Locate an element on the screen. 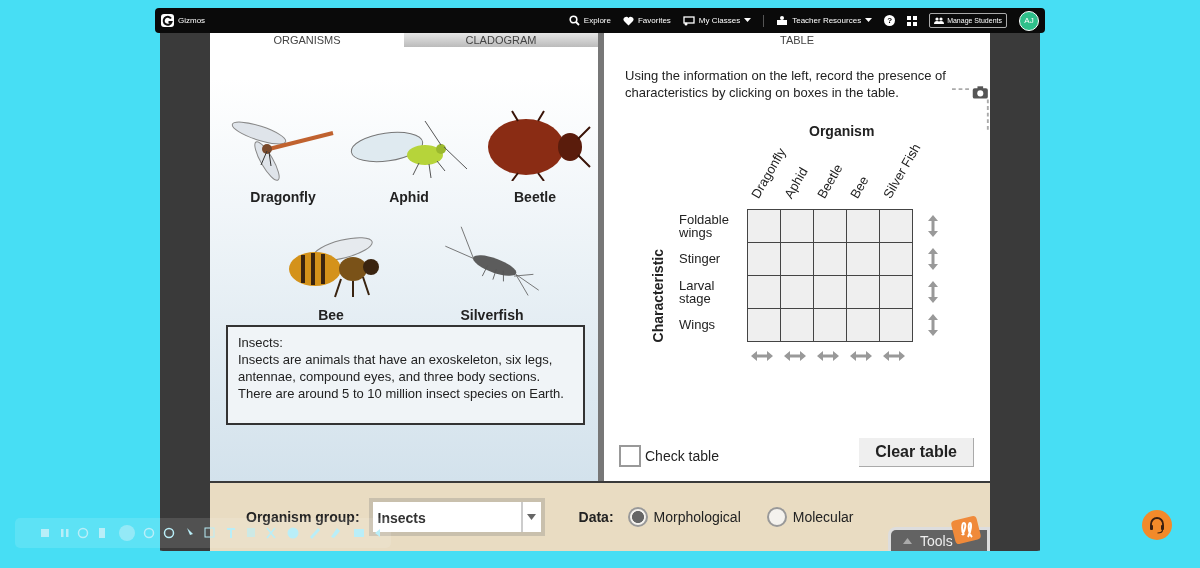 The width and height of the screenshot is (1200, 568). row-label: Foldable wings is located at coordinates (704, 225).